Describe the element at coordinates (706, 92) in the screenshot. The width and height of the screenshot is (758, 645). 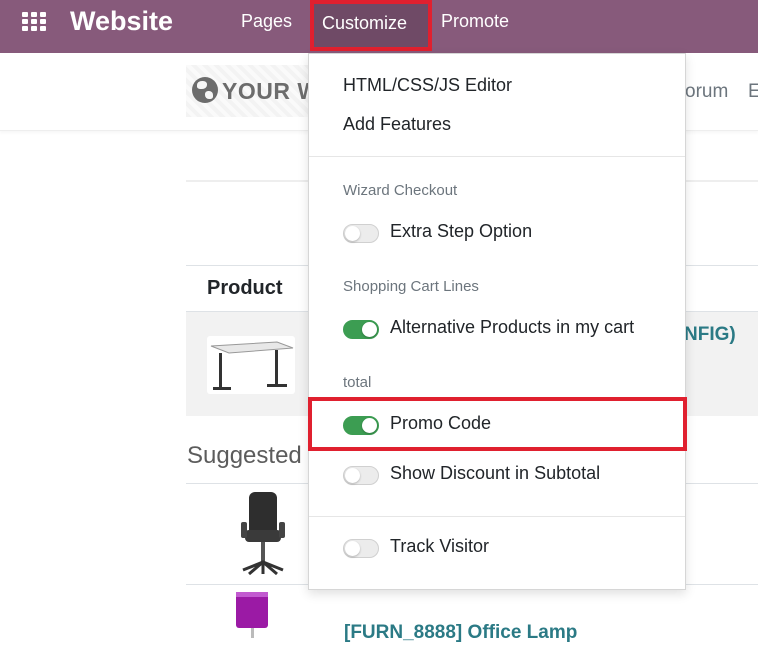
I see `site-menu-forum: orum` at that location.